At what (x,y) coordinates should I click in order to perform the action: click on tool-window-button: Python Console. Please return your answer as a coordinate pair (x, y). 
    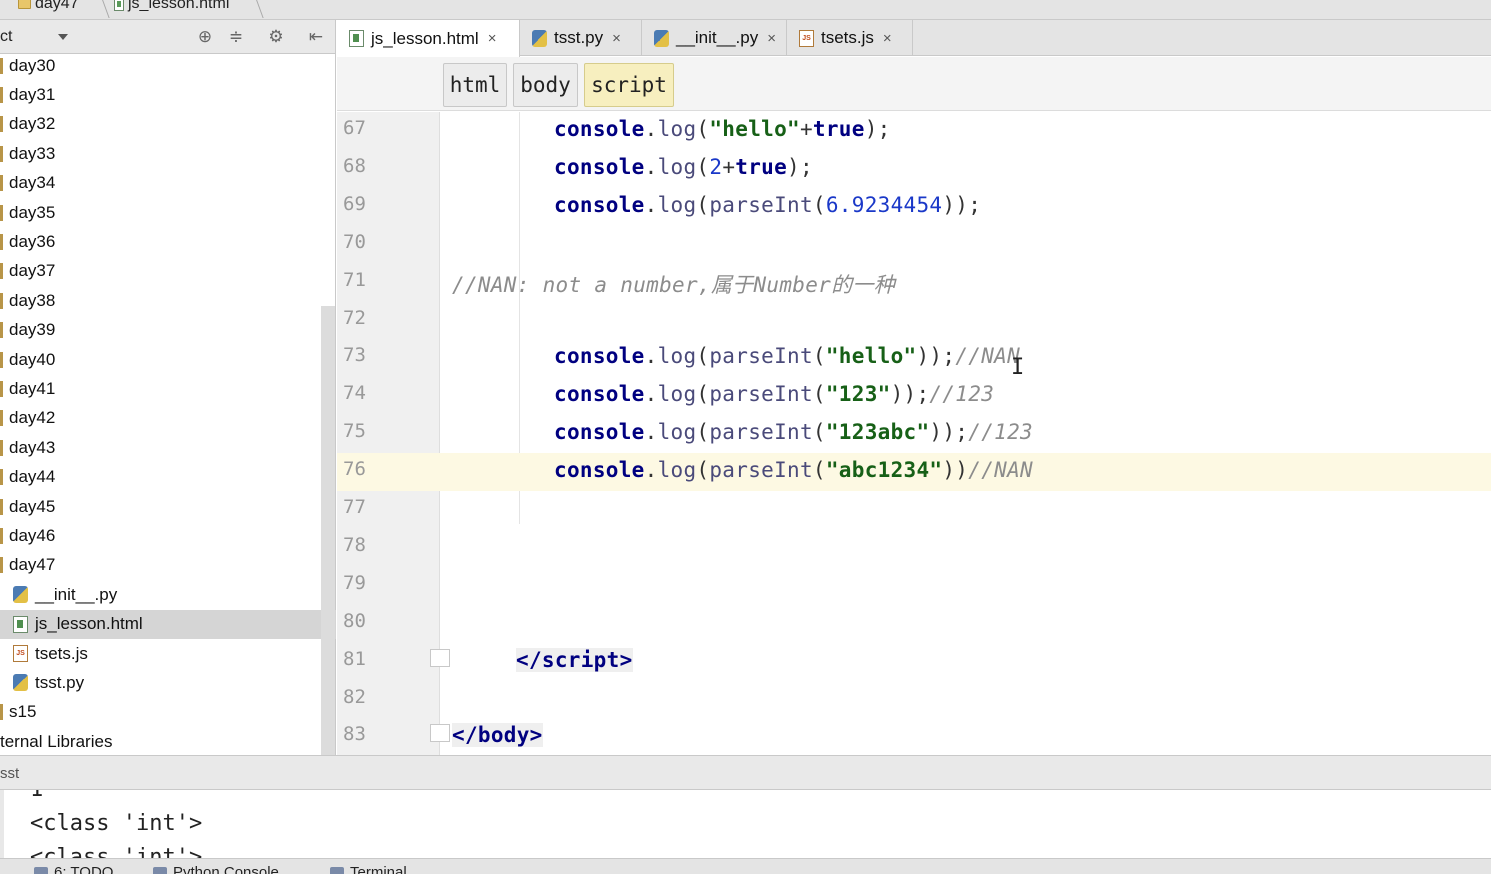
    Looking at the image, I should click on (216, 869).